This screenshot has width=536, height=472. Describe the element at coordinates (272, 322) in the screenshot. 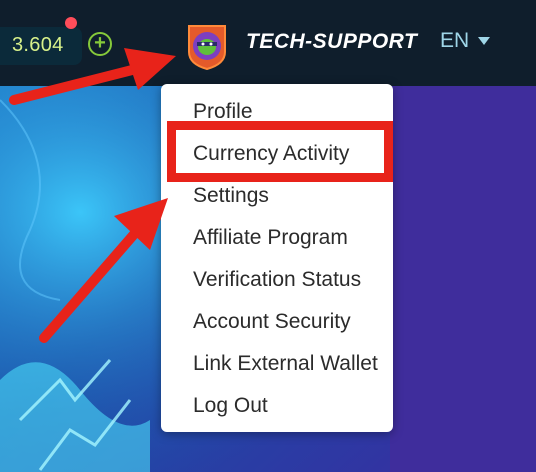

I see `menu-item-account-security: Account Security` at that location.